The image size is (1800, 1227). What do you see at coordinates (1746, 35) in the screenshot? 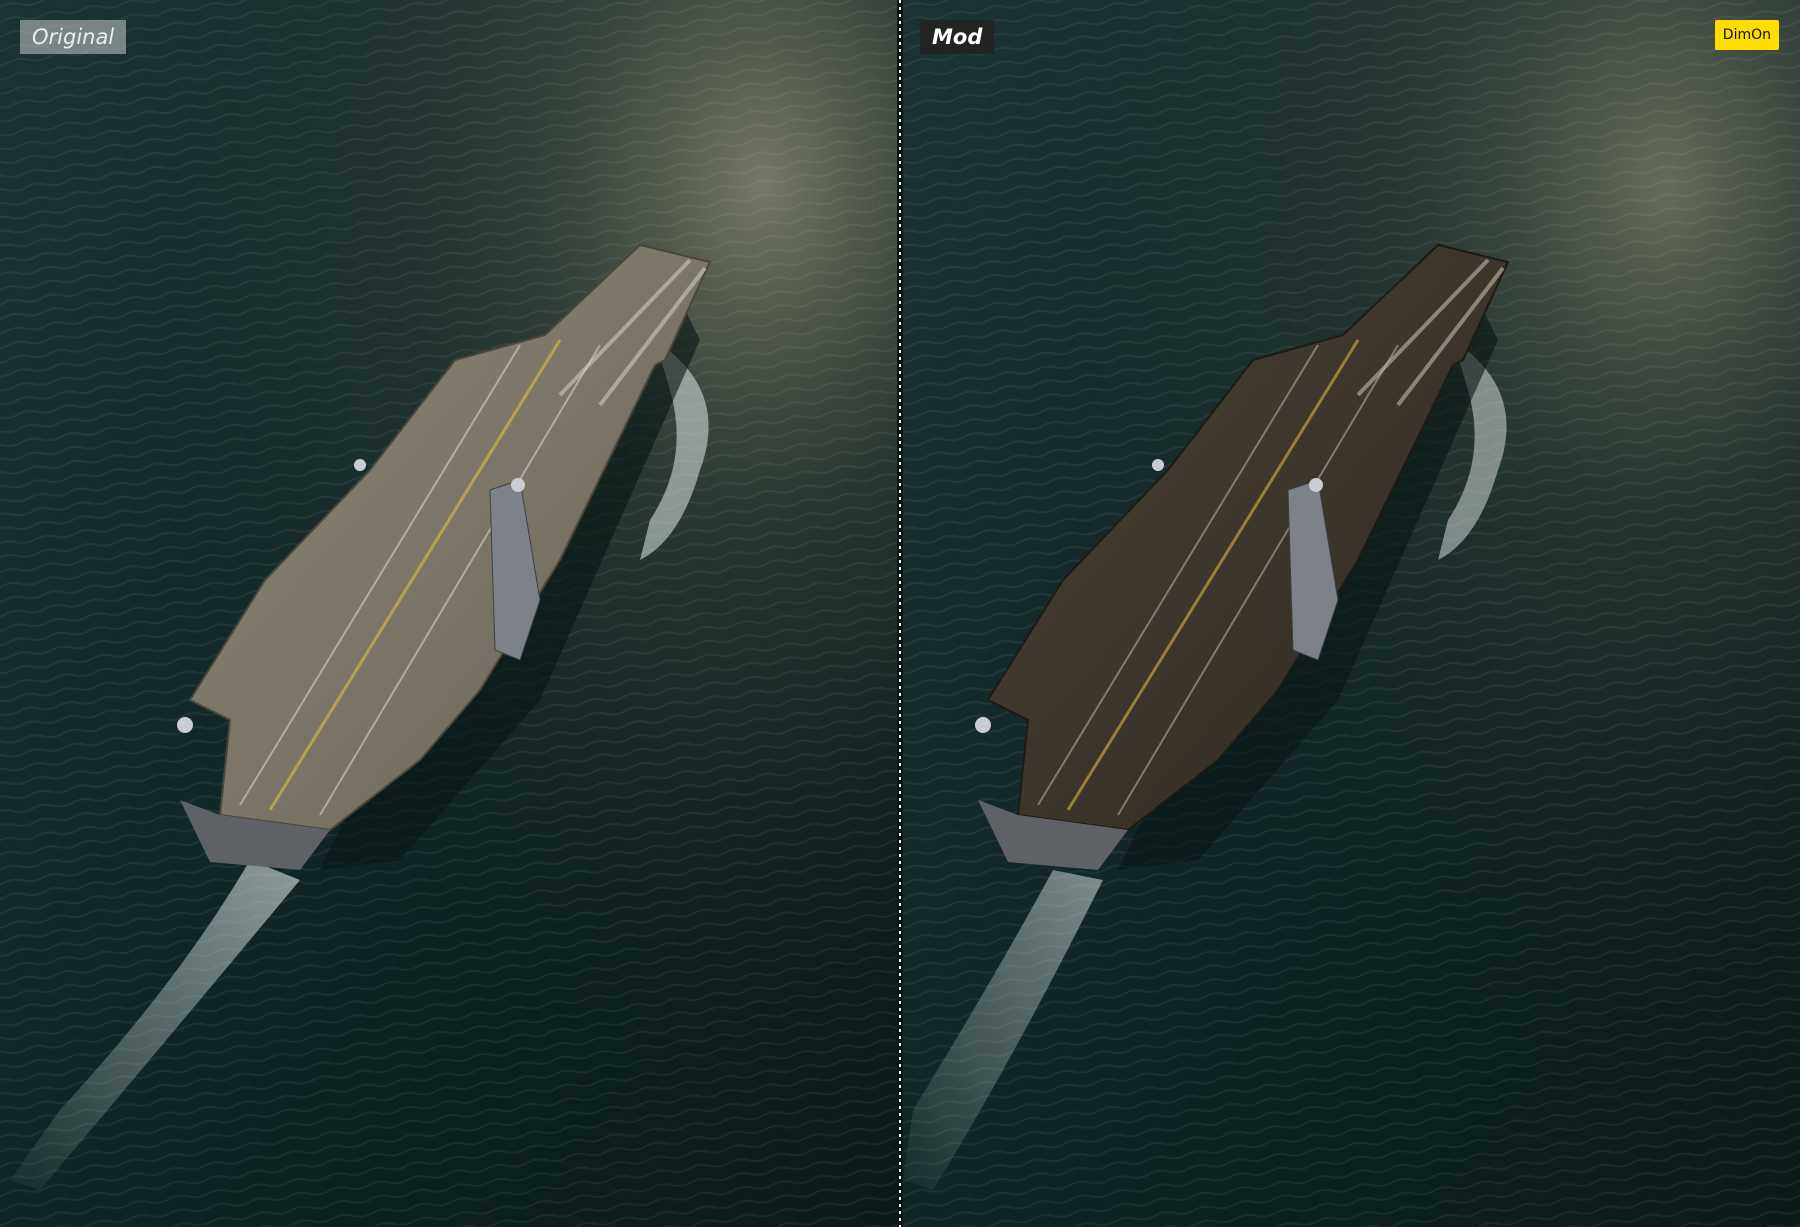
I see `brand-badge: DimOn` at bounding box center [1746, 35].